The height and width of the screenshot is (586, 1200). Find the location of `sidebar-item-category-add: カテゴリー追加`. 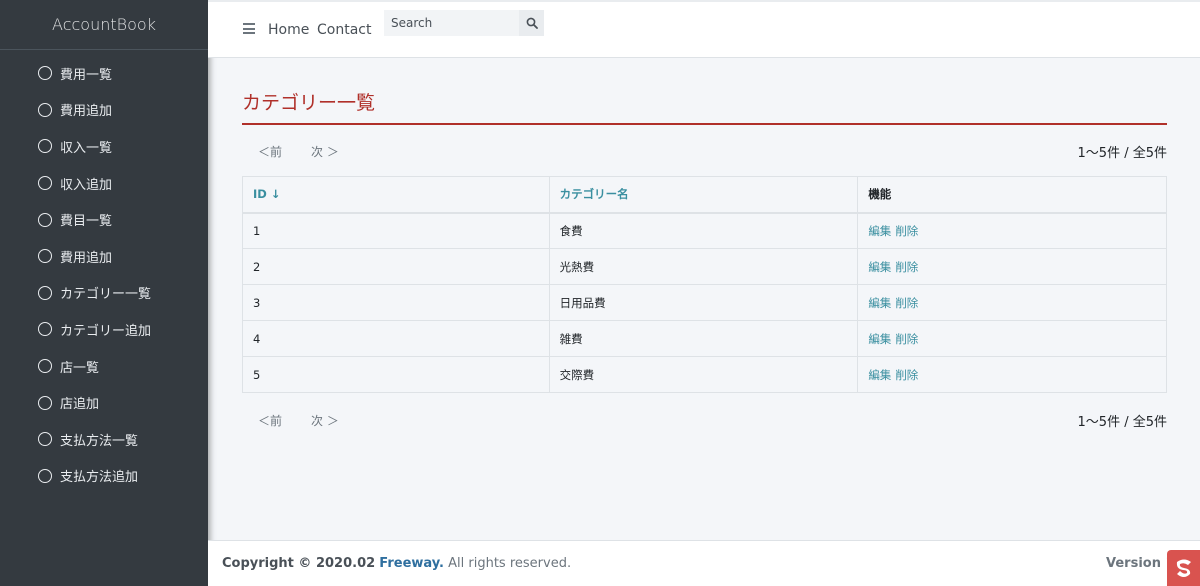

sidebar-item-category-add: カテゴリー追加 is located at coordinates (104, 329).